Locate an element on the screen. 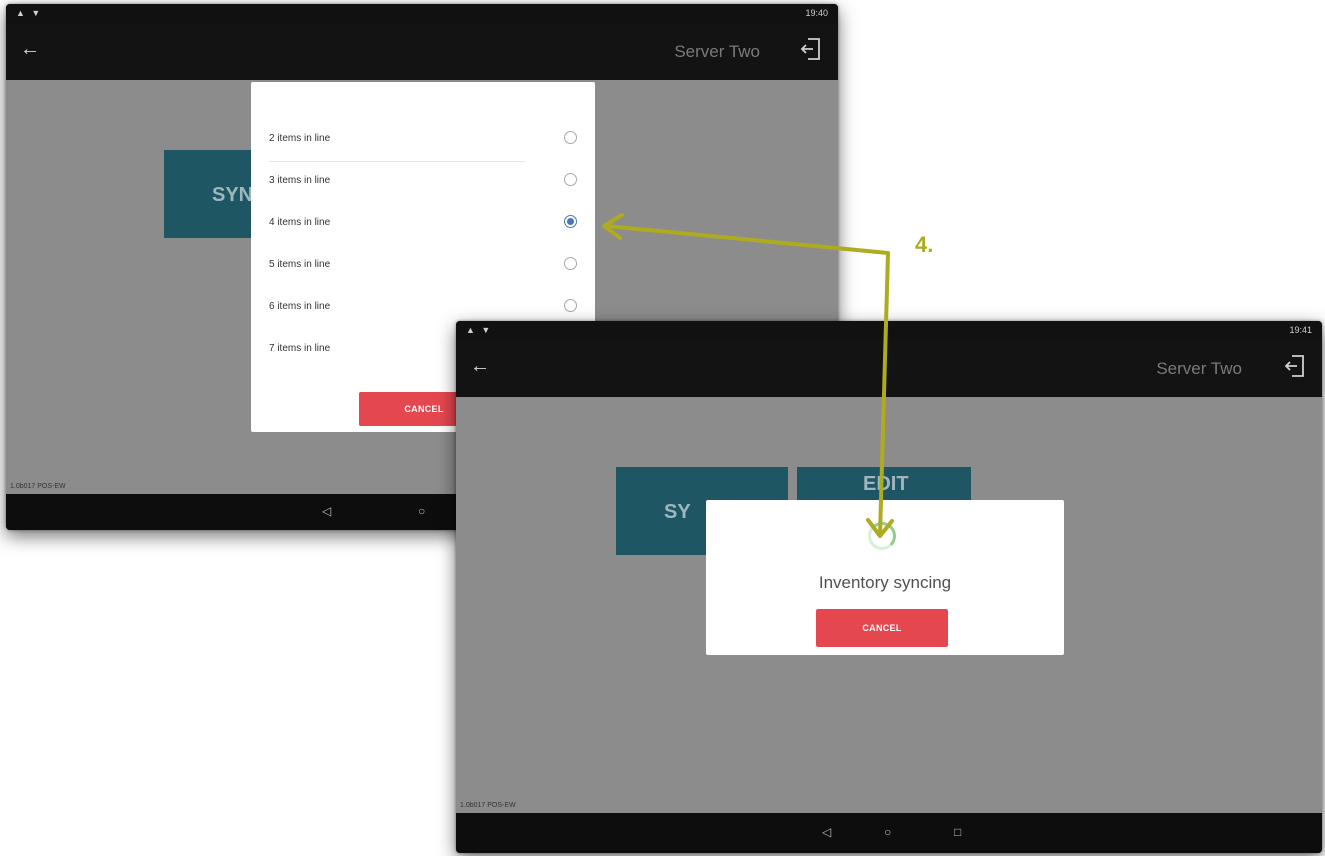  step-label: 4. is located at coordinates (924, 244).